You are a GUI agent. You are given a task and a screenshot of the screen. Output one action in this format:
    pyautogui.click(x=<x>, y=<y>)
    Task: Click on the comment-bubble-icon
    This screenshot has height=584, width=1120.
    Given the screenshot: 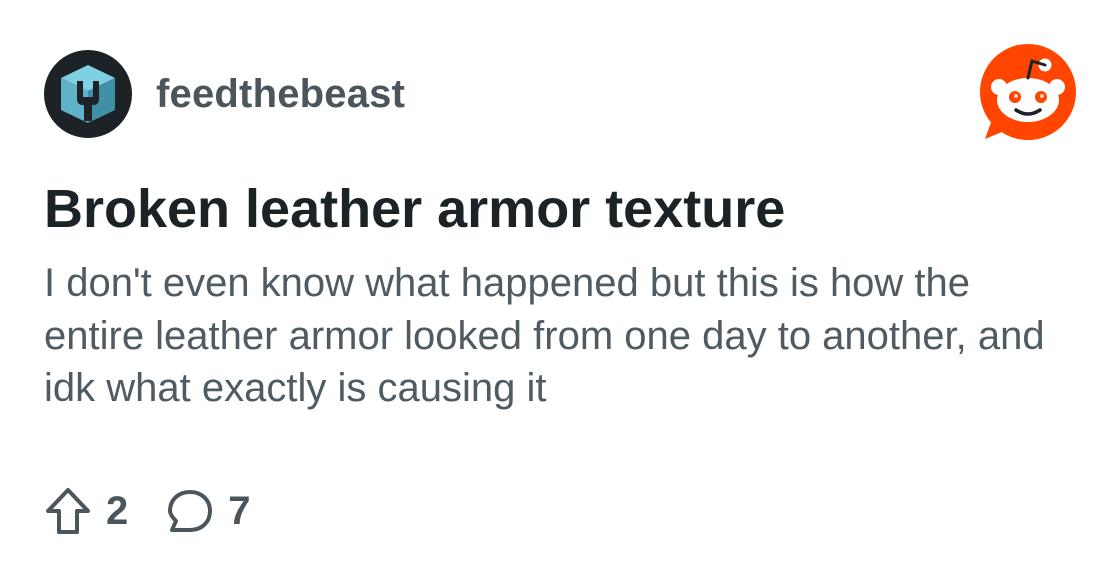 What is the action you would take?
    pyautogui.click(x=190, y=511)
    